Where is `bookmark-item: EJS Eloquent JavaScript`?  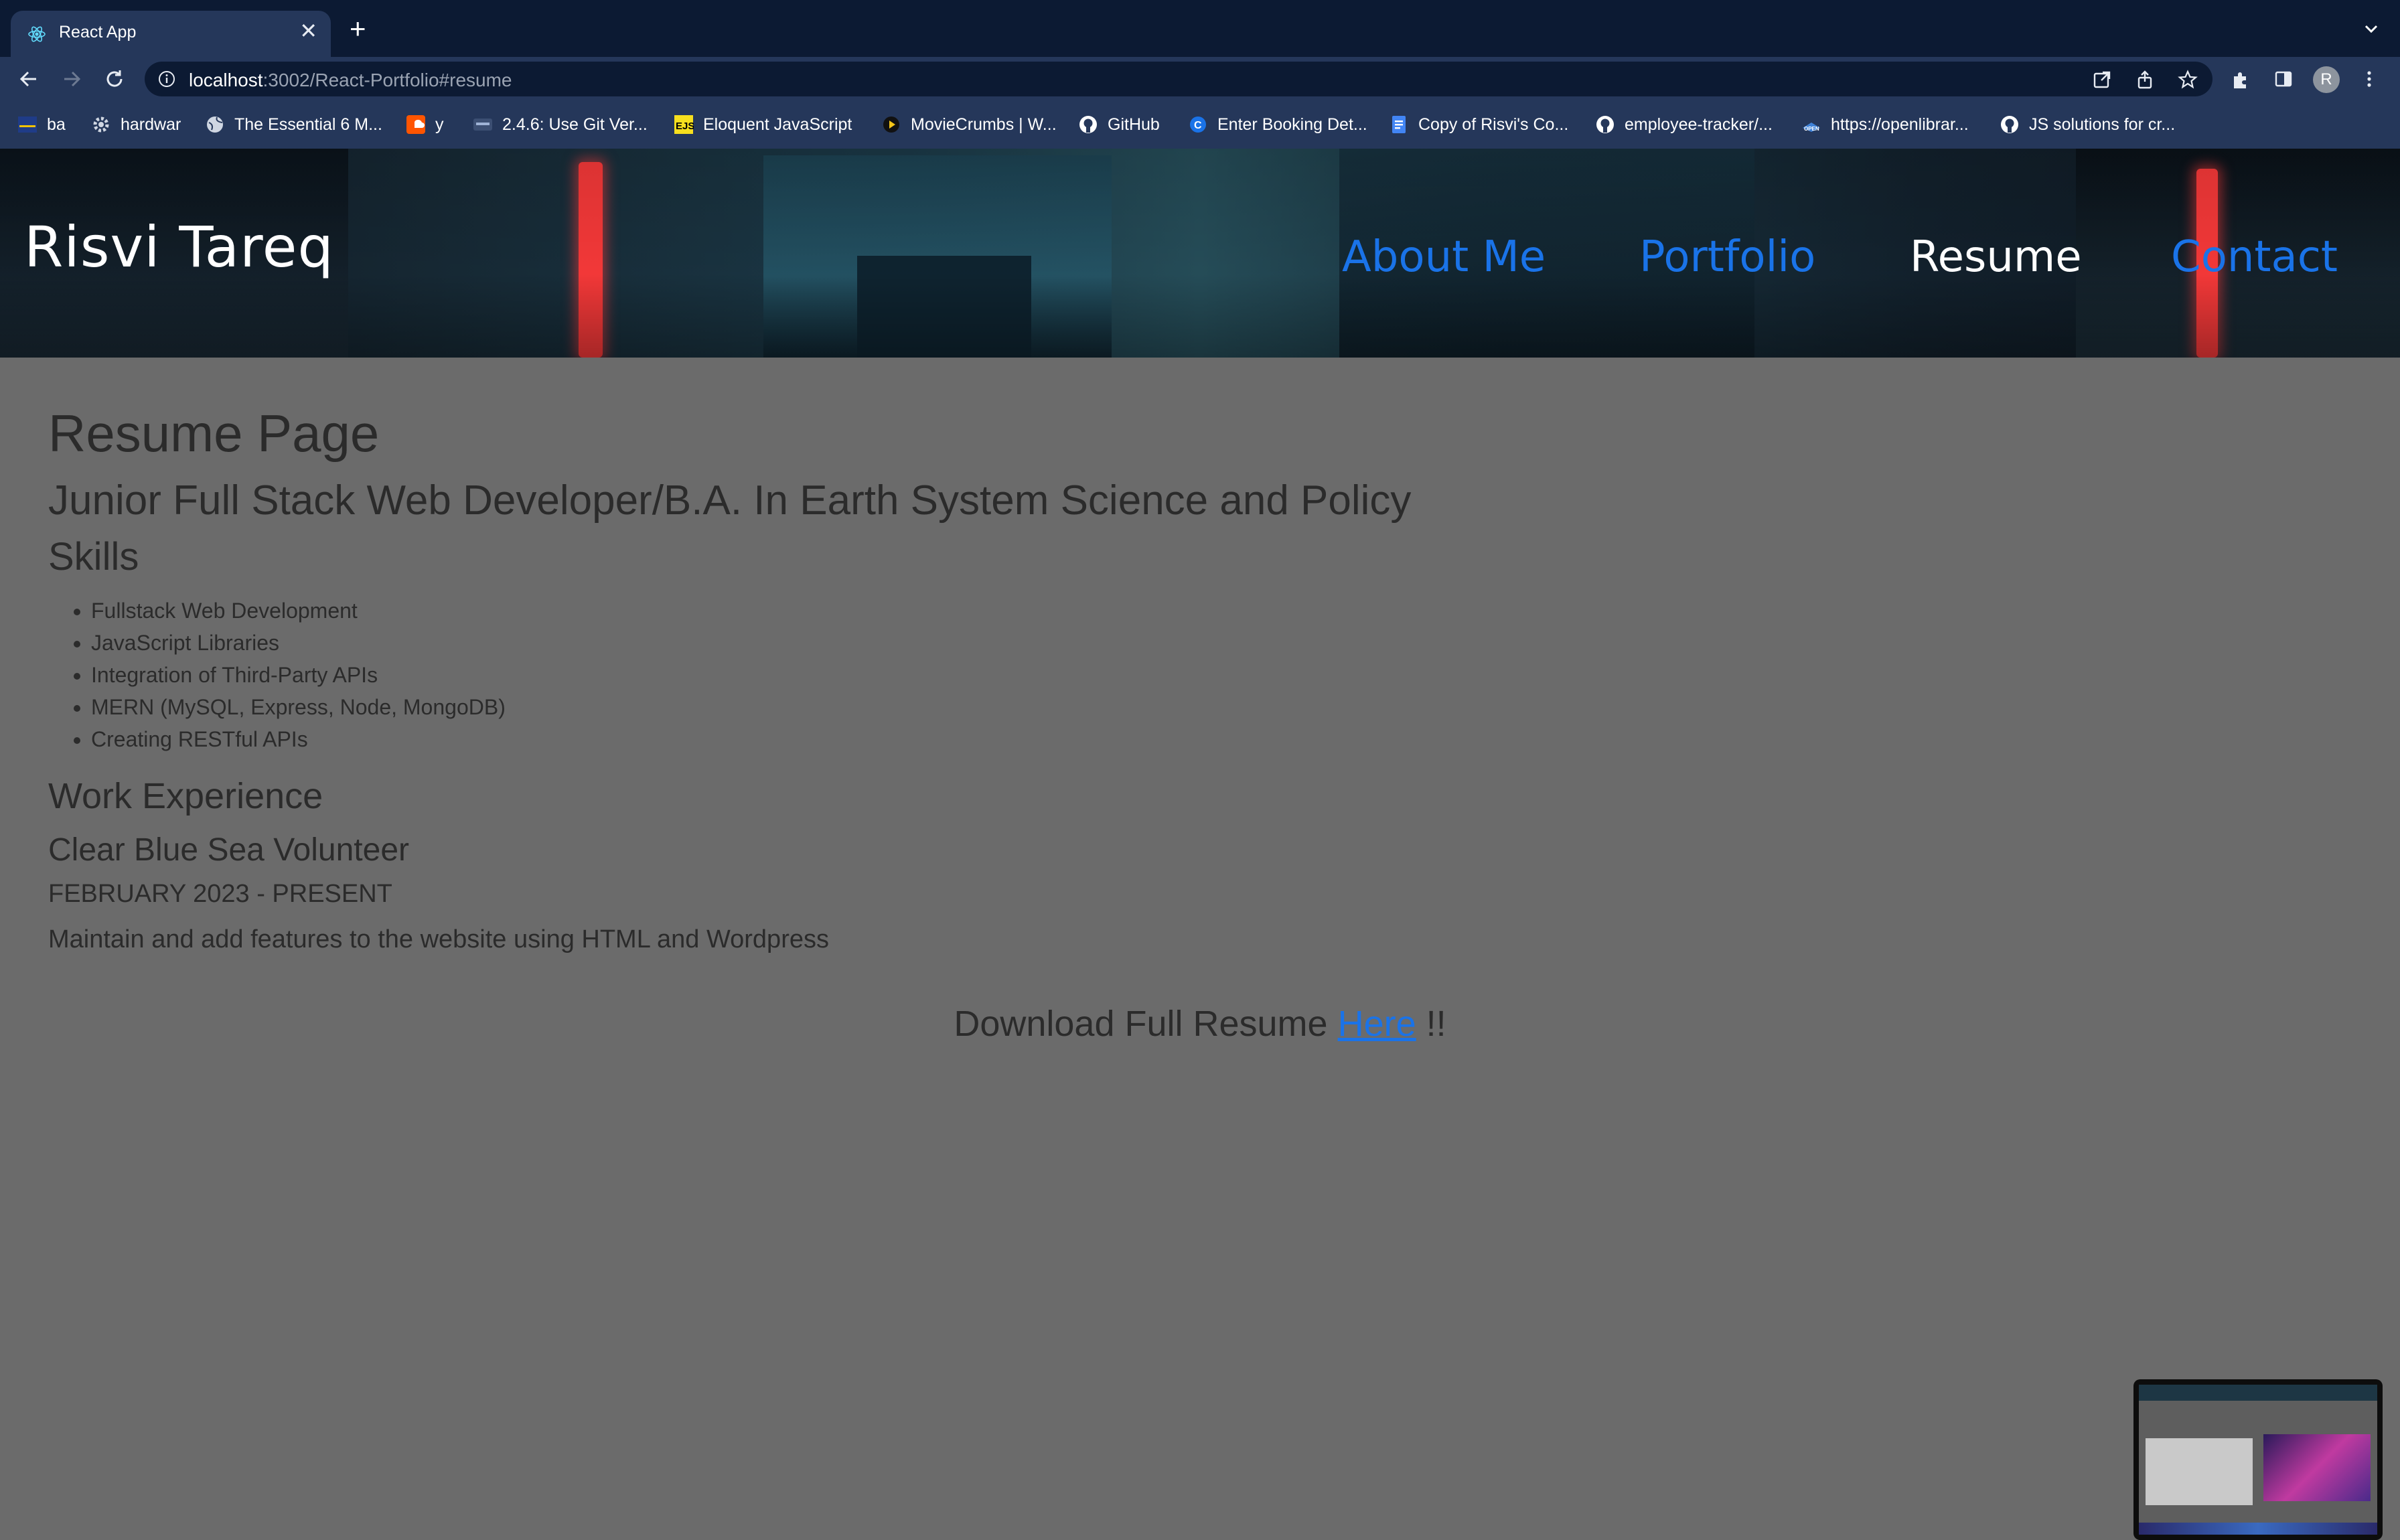
bookmark-item: EJS Eloquent JavaScript is located at coordinates (763, 124).